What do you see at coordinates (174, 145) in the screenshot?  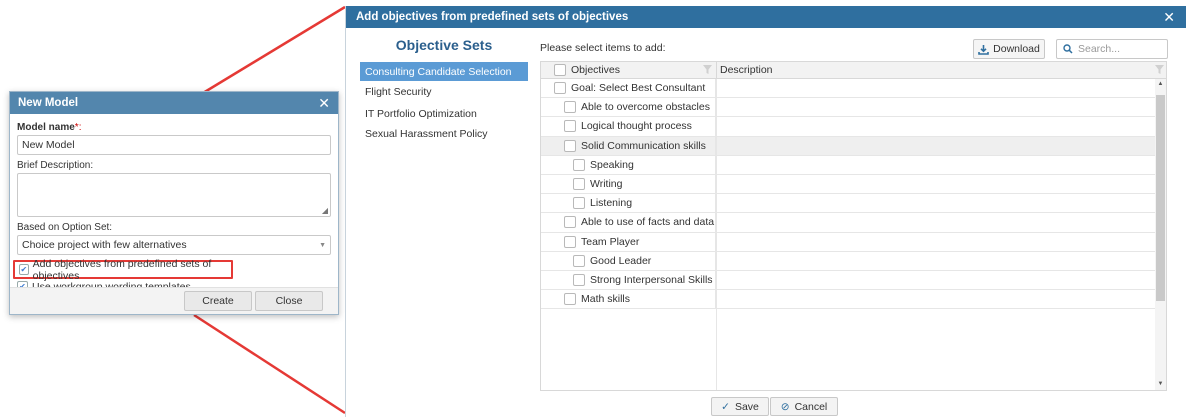 I see `model-name-input: New Model` at bounding box center [174, 145].